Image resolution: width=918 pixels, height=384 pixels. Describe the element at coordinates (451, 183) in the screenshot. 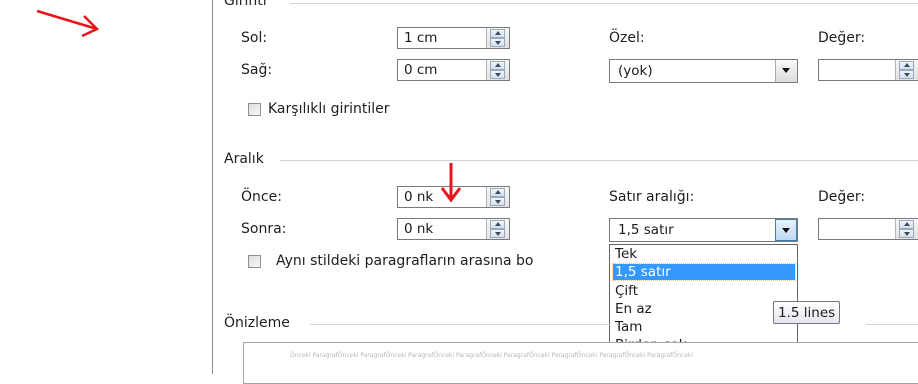

I see `annotation-arrow-down` at that location.